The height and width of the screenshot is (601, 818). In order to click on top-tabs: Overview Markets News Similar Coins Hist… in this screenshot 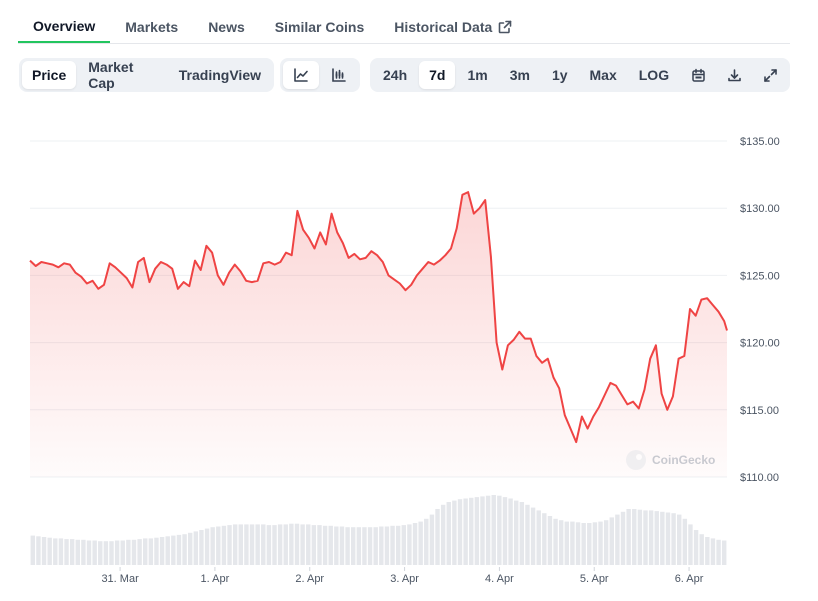, I will do `click(404, 27)`.